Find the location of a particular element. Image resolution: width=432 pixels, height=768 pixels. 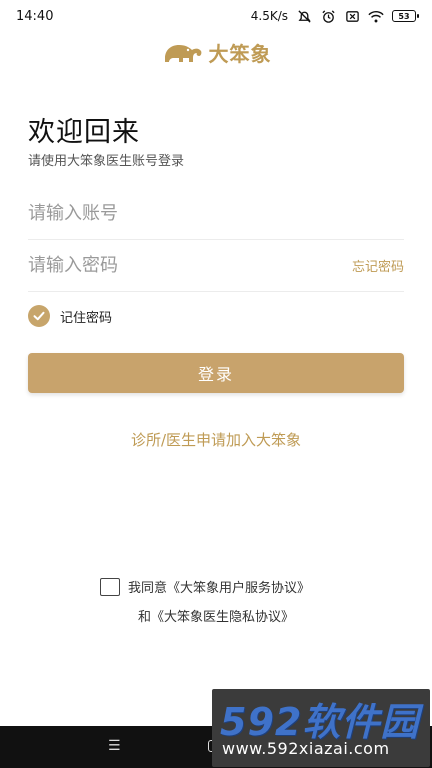

password-input is located at coordinates (168, 265).